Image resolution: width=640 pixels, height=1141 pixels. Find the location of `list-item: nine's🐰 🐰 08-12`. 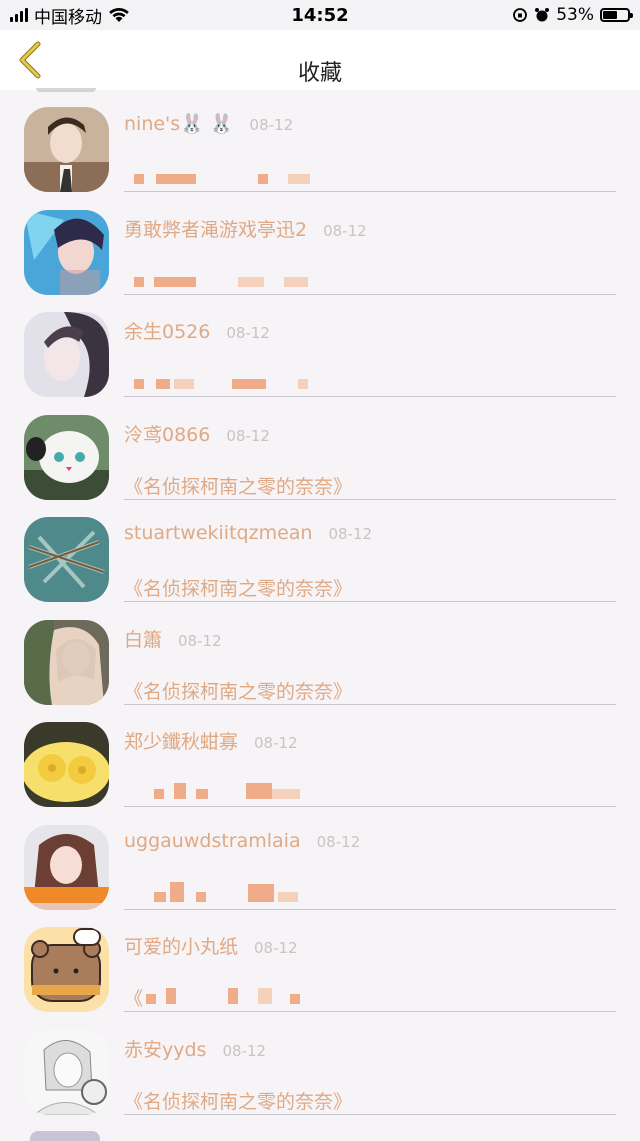

list-item: nine's🐰 🐰 08-12 is located at coordinates (320, 141).